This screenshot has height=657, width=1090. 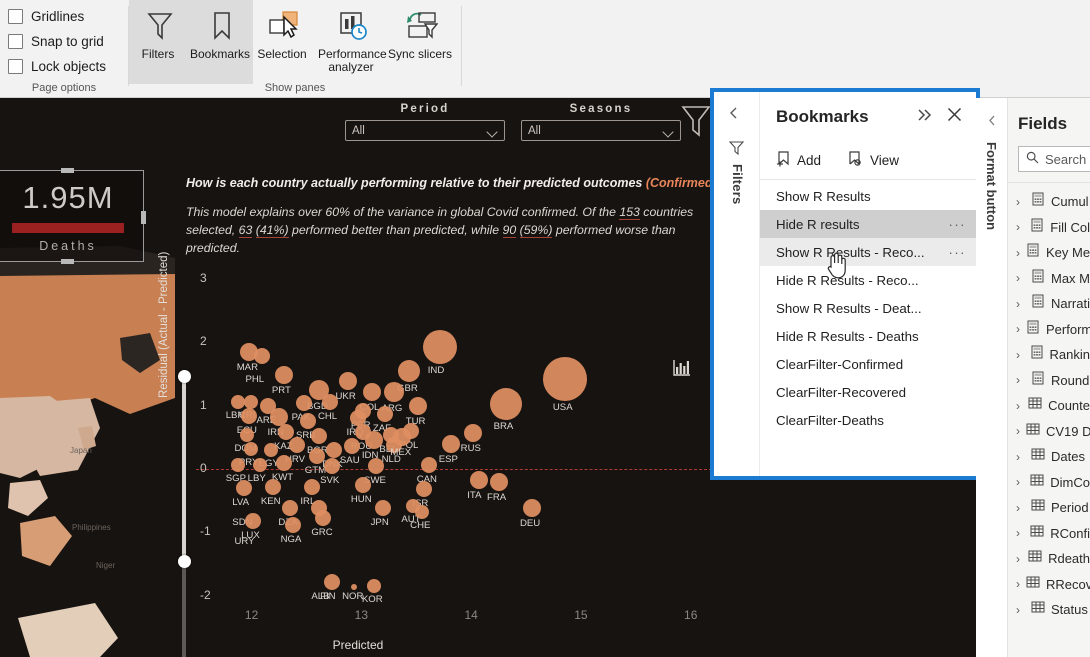 What do you see at coordinates (143, 217) in the screenshot?
I see `resize-handle-right` at bounding box center [143, 217].